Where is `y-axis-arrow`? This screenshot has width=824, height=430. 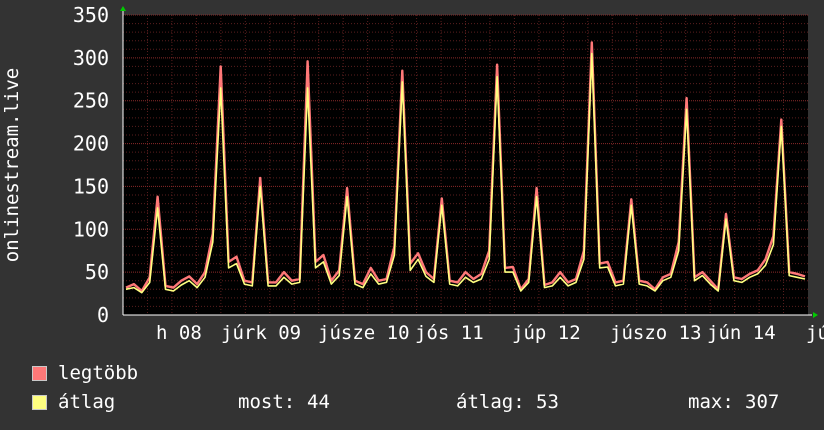
y-axis-arrow is located at coordinates (123, 8).